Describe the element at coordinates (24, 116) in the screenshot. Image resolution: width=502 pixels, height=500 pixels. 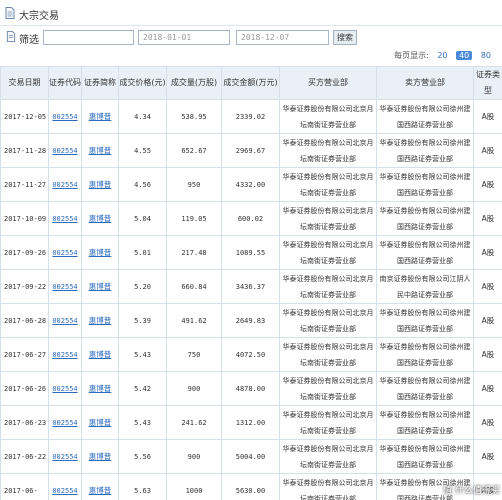
I see `cell-date: 2017-12-05` at that location.